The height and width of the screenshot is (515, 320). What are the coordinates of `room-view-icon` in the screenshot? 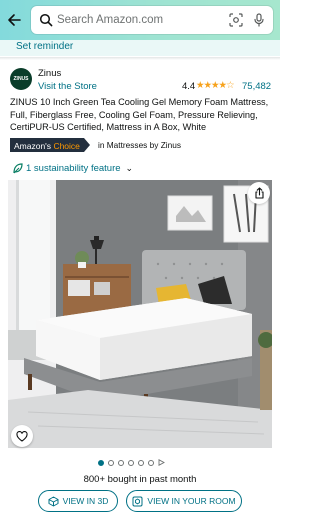 It's located at (137, 501).